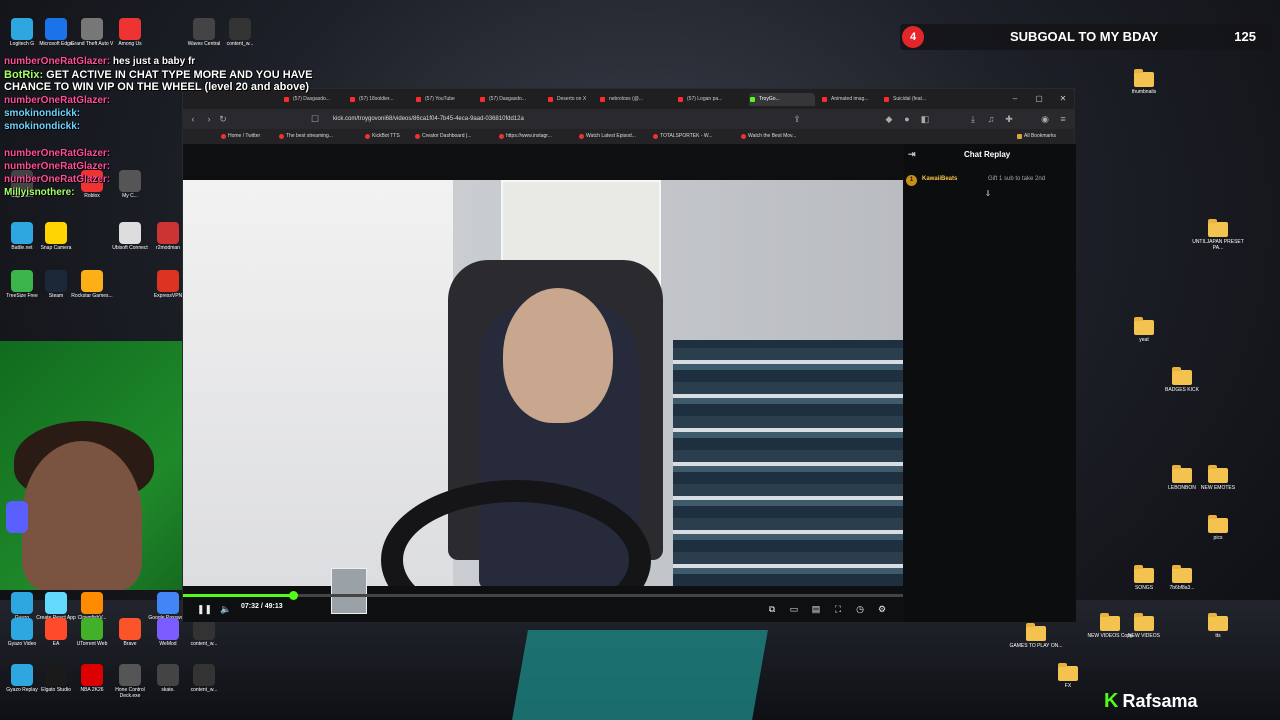 The image size is (1280, 720). What do you see at coordinates (1045, 119) in the screenshot?
I see `profile-icon: ◉` at bounding box center [1045, 119].